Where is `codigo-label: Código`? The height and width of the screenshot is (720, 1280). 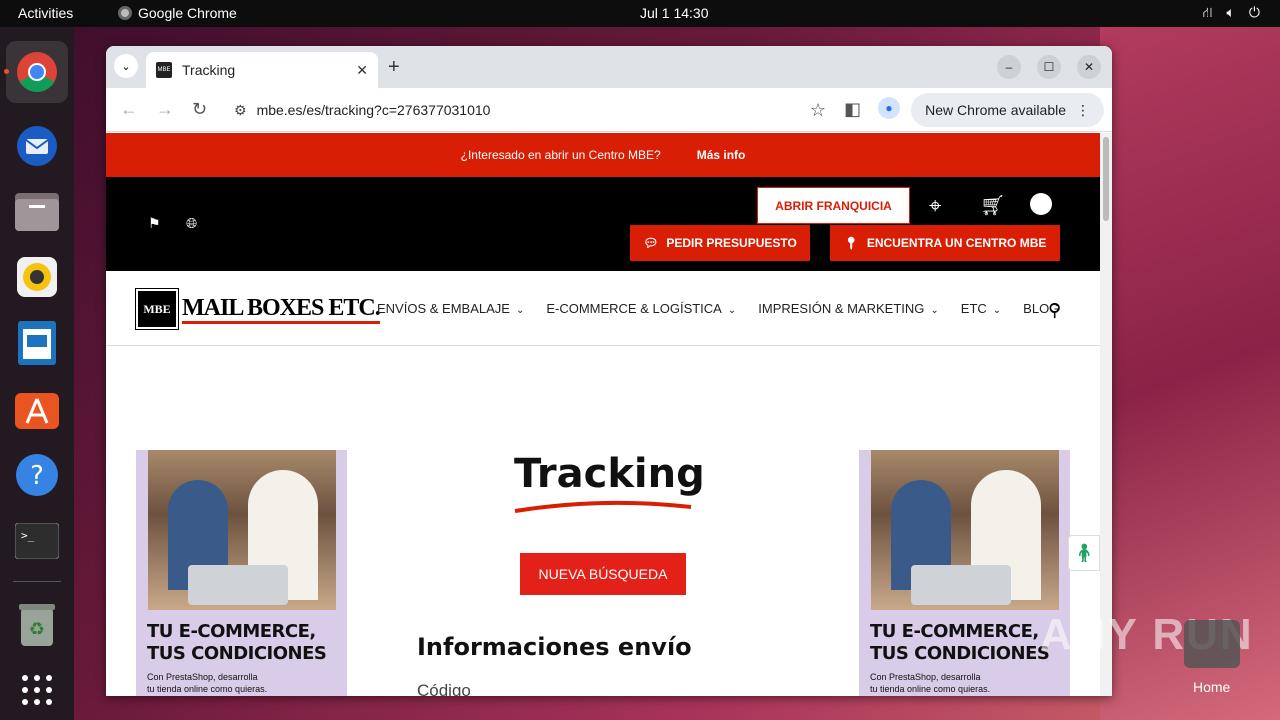 codigo-label: Código is located at coordinates (444, 688).